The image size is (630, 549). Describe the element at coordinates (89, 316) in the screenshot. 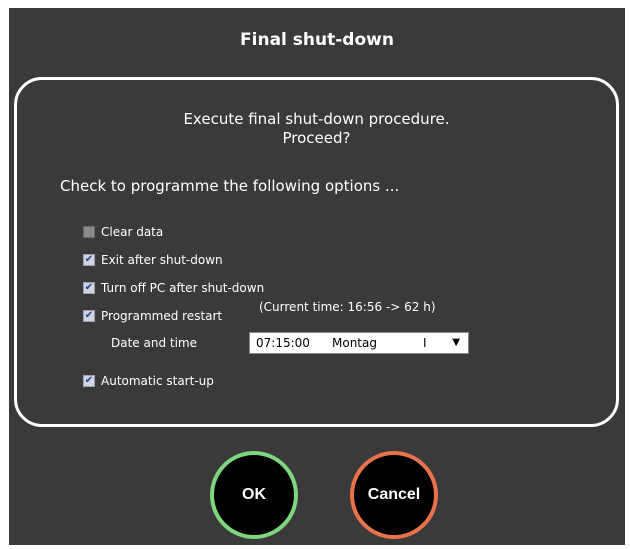

I see `programmed-restart-checkbox: ✔` at that location.